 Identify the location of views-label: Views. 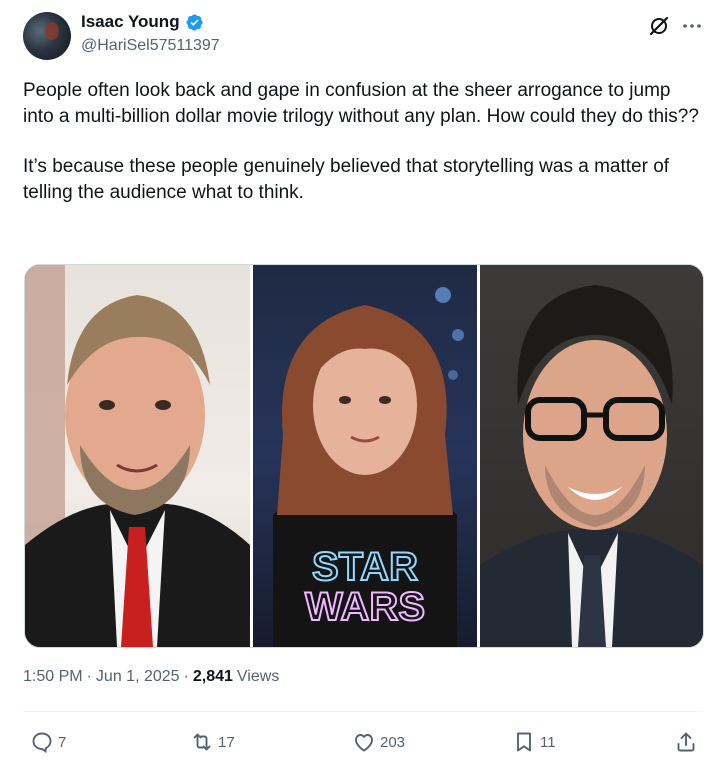
(258, 676).